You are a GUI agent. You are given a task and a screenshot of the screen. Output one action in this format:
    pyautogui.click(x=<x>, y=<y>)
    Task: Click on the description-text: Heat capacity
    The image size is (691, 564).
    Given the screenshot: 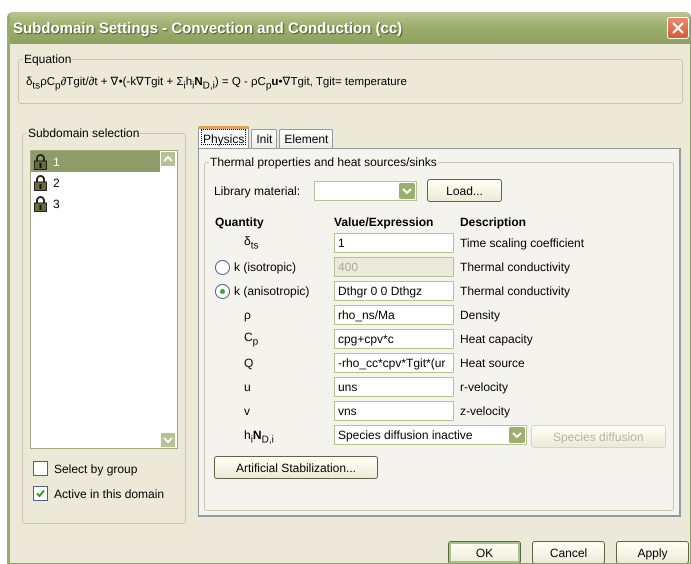 What is the action you would take?
    pyautogui.click(x=497, y=339)
    